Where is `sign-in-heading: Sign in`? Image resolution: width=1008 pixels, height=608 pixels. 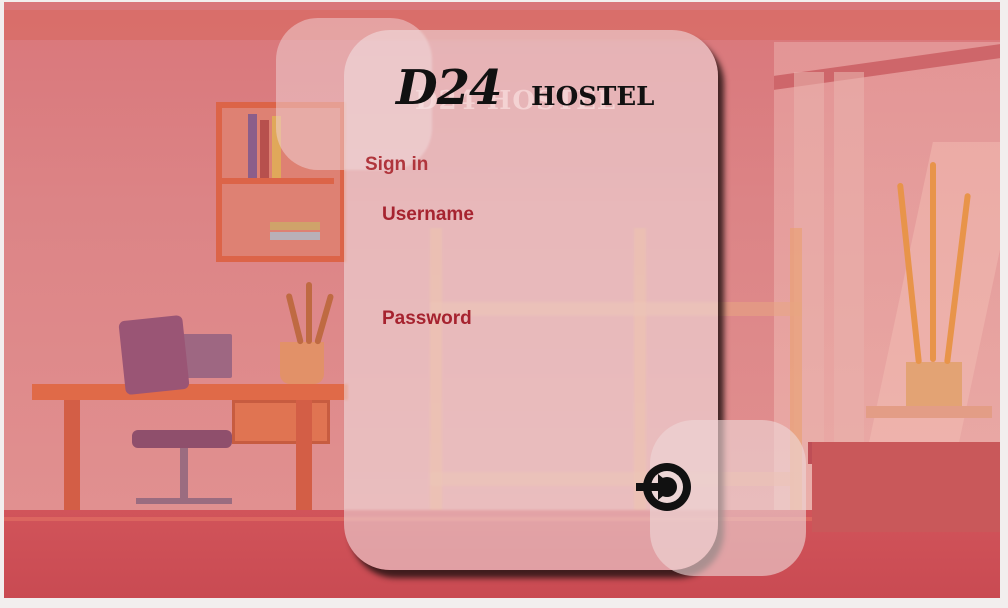
sign-in-heading: Sign in is located at coordinates (397, 164).